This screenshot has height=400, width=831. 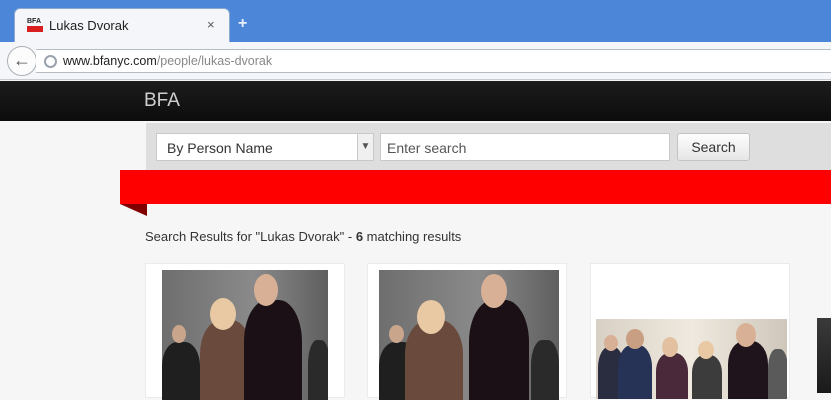 What do you see at coordinates (168, 61) in the screenshot?
I see `url-text: www.bfanyc.com/people/lukas-dvorak` at bounding box center [168, 61].